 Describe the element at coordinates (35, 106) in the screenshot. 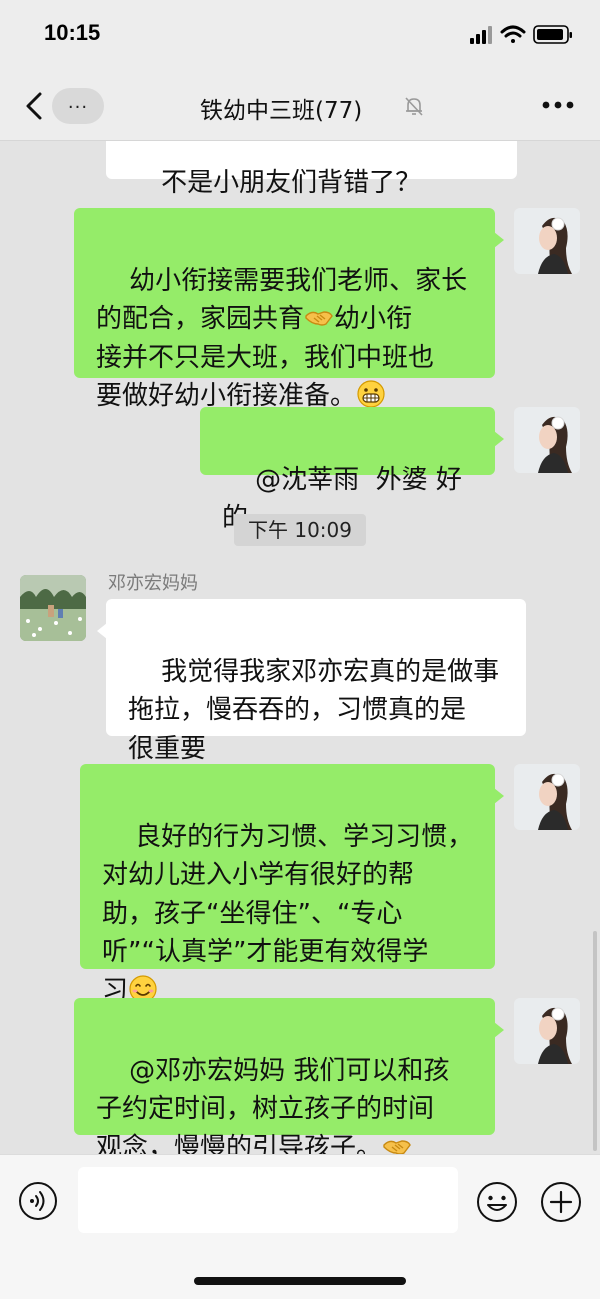

I see `chevron-left-icon` at that location.